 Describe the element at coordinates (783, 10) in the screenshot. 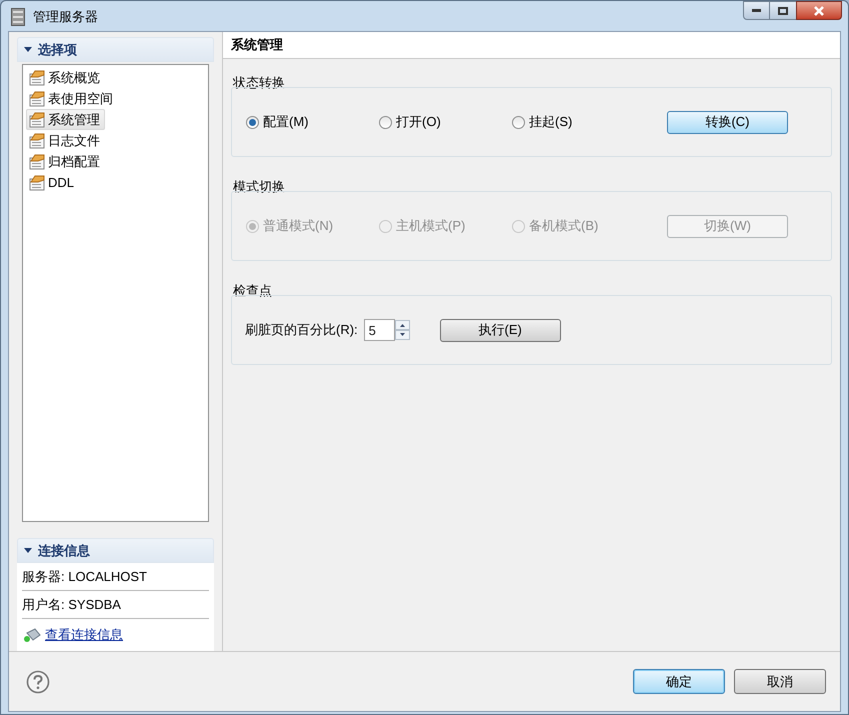

I see `maximize-button` at that location.